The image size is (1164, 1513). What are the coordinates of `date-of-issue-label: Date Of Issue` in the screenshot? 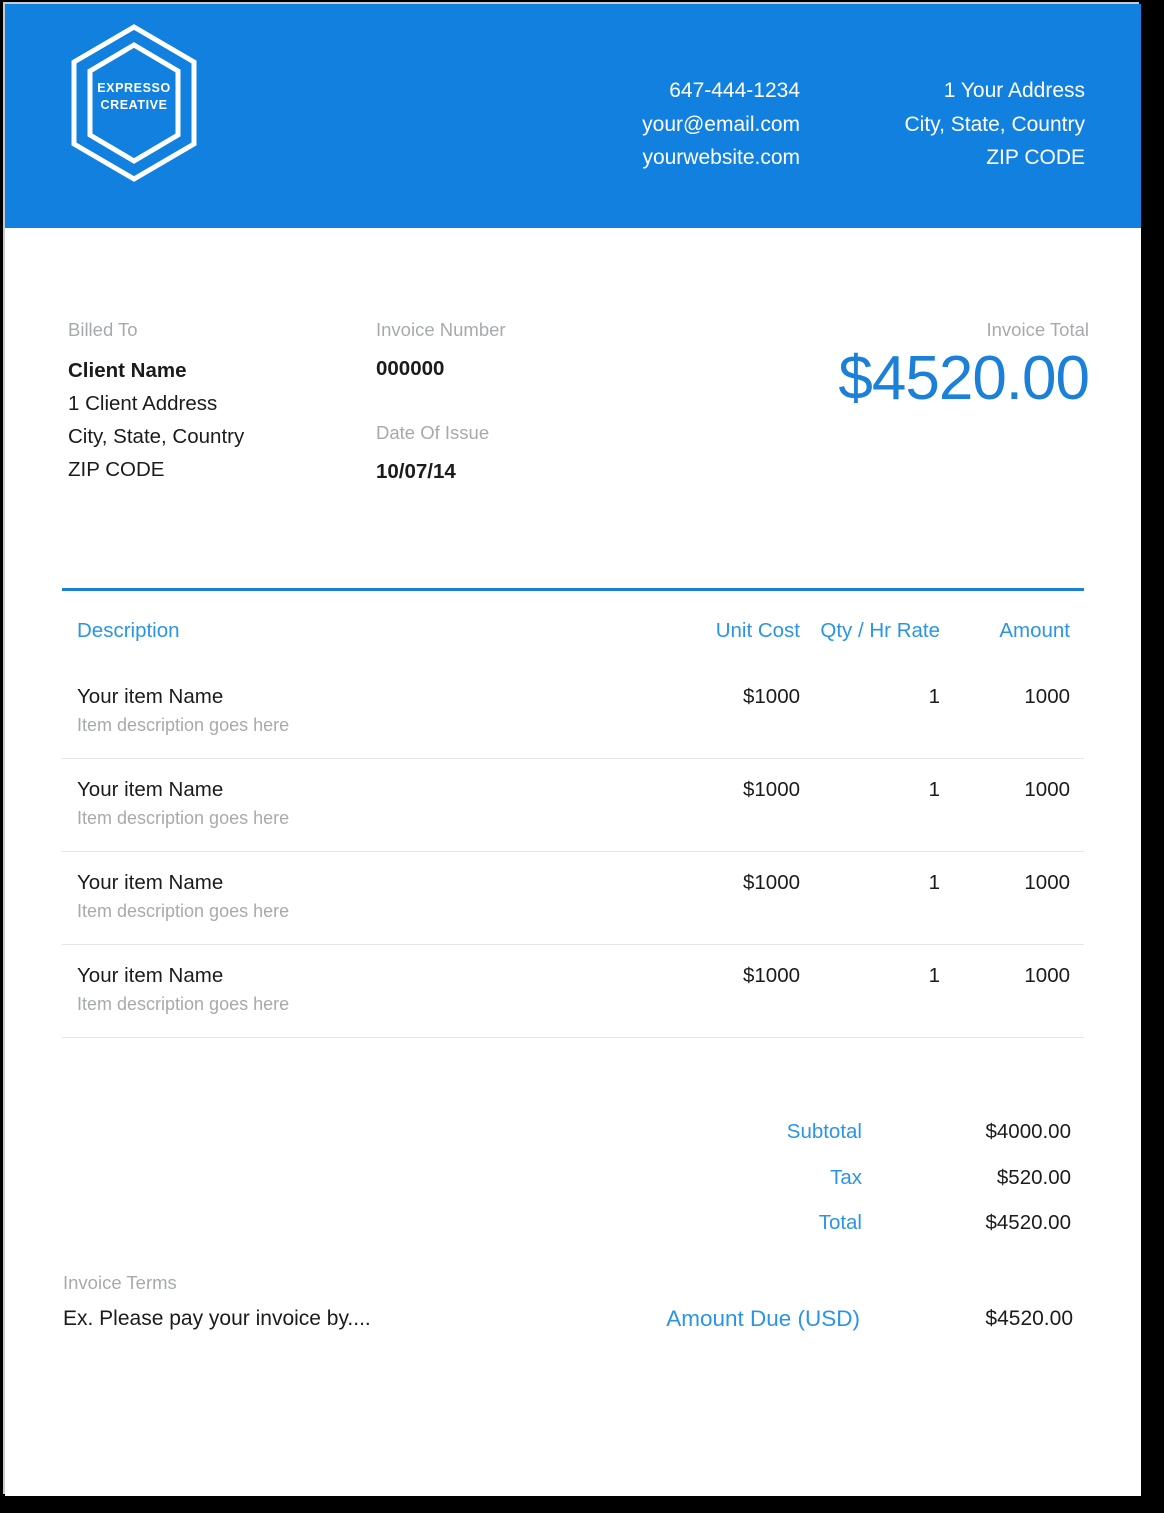 It's located at (433, 432).